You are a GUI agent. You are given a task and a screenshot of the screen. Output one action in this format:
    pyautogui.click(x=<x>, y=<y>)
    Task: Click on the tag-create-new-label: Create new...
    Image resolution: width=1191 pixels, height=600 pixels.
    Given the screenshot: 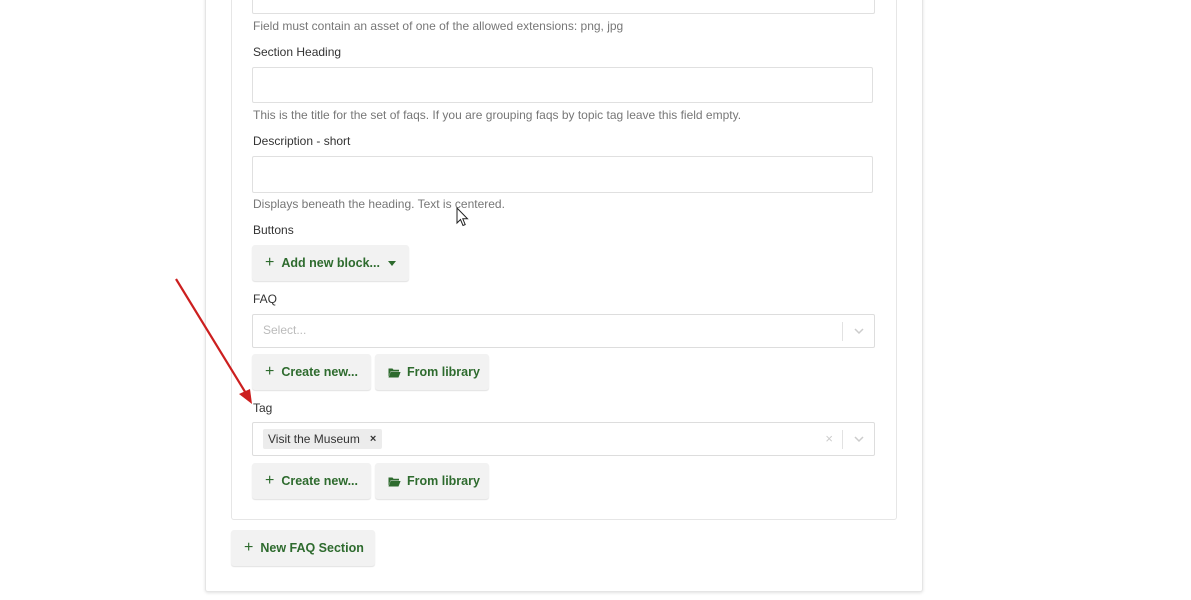 What is the action you would take?
    pyautogui.click(x=319, y=481)
    